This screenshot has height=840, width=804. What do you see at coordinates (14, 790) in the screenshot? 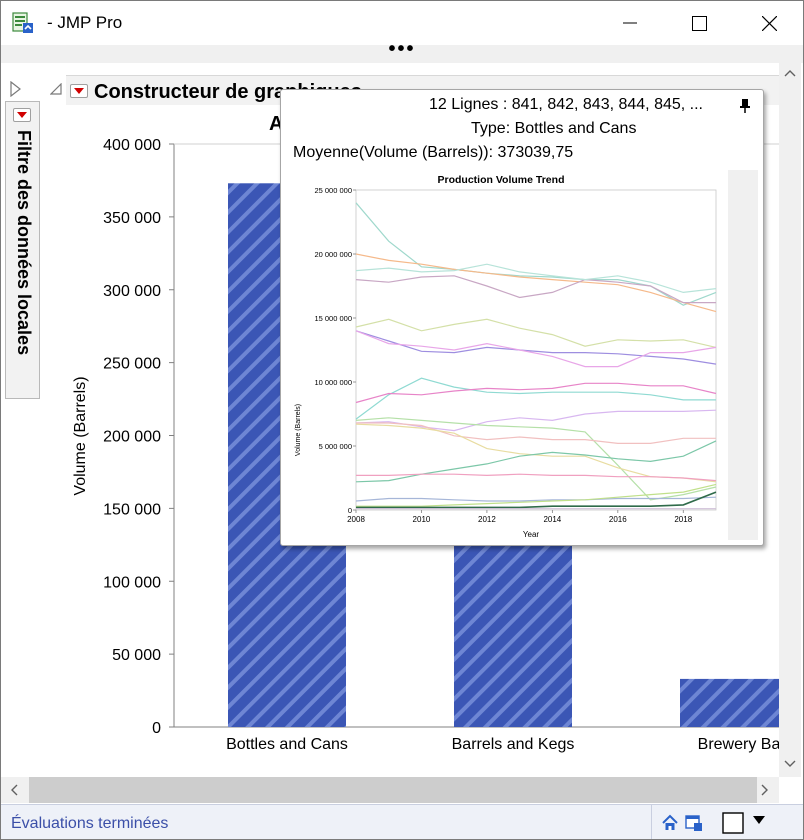
I see `scroll-left-icon` at bounding box center [14, 790].